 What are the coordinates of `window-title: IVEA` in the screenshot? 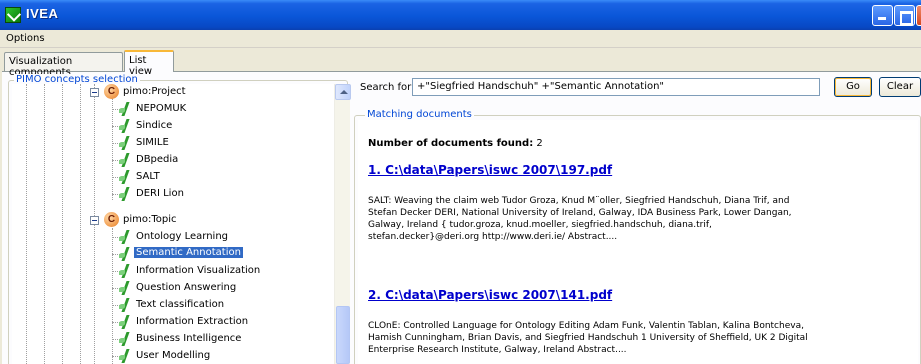 It's located at (42, 13).